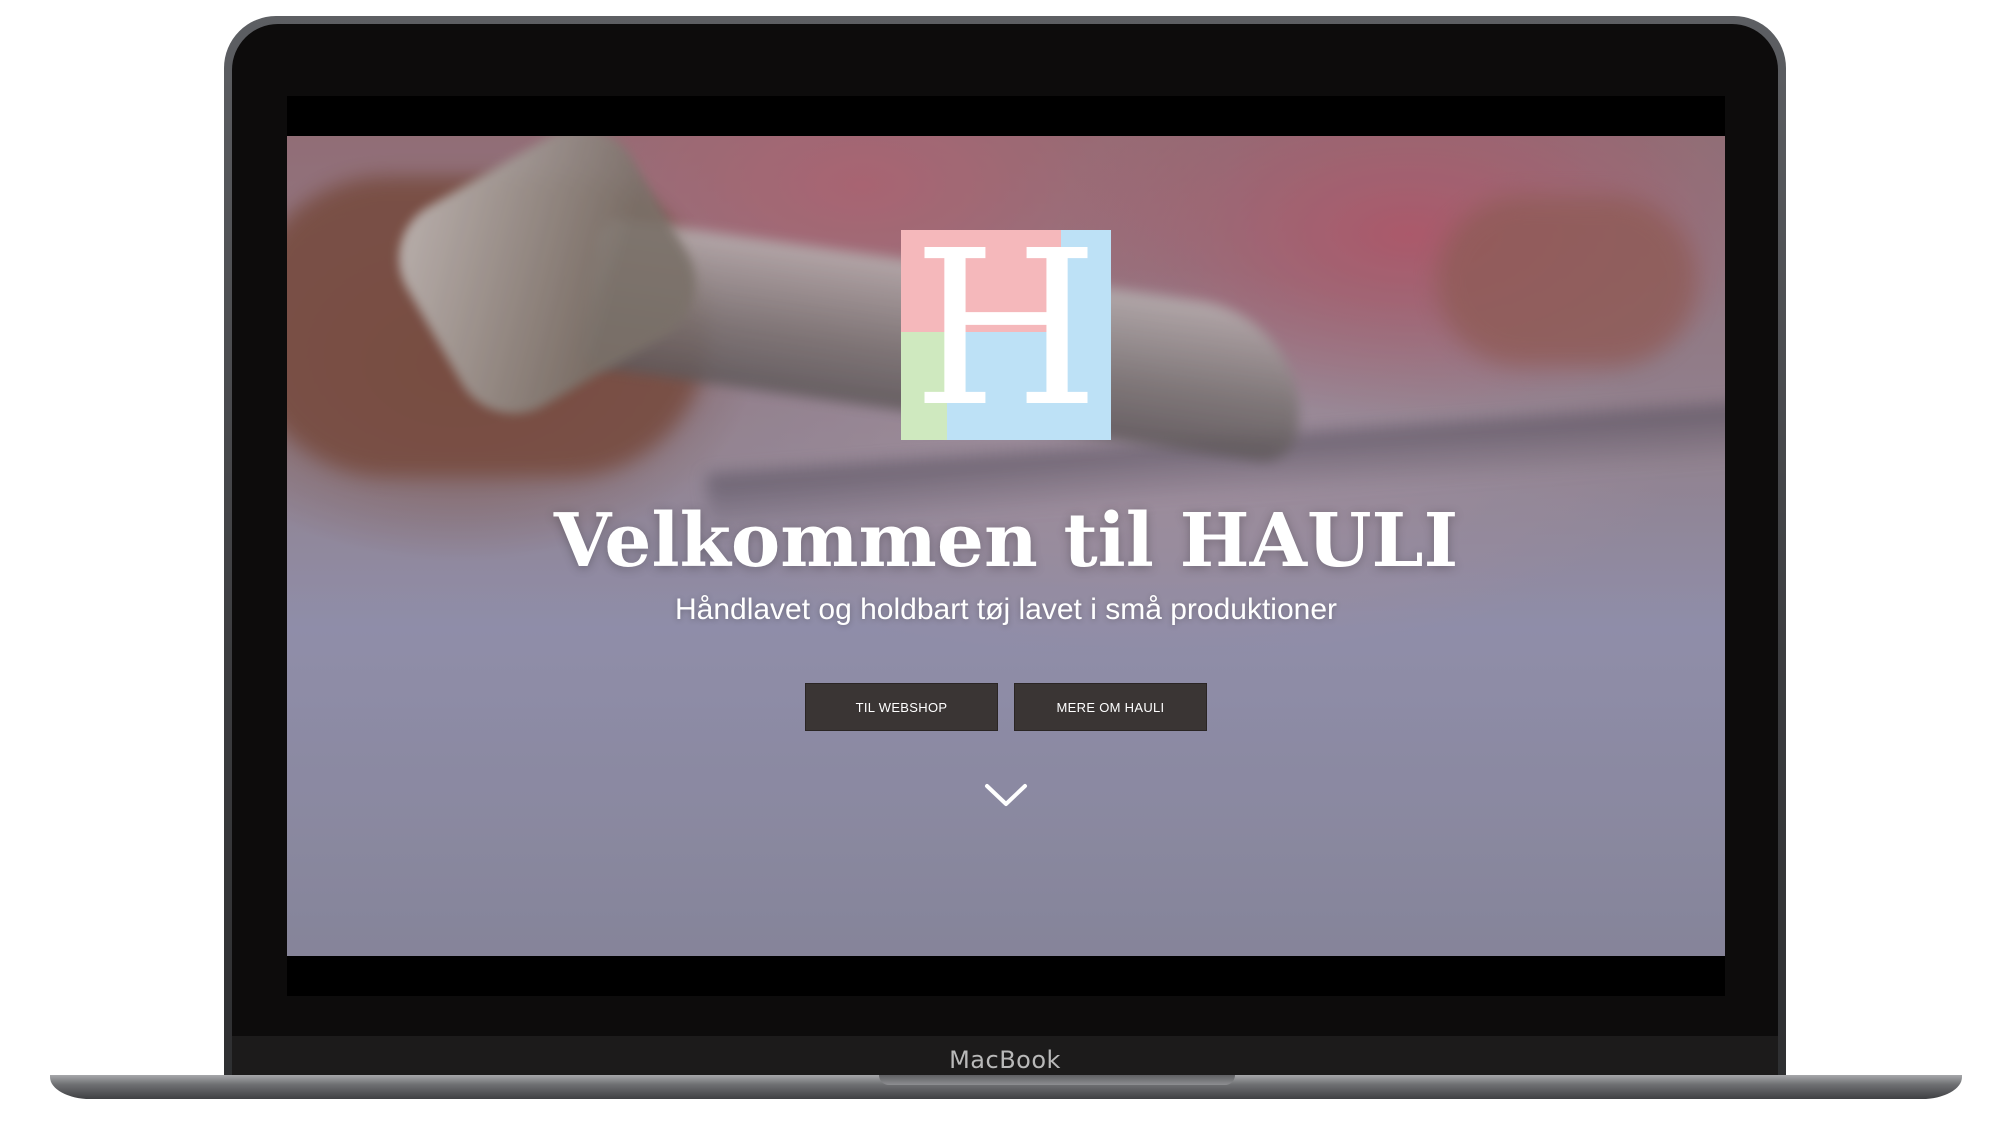  What do you see at coordinates (901, 707) in the screenshot?
I see `webshop-button: TIL WEBSHOP` at bounding box center [901, 707].